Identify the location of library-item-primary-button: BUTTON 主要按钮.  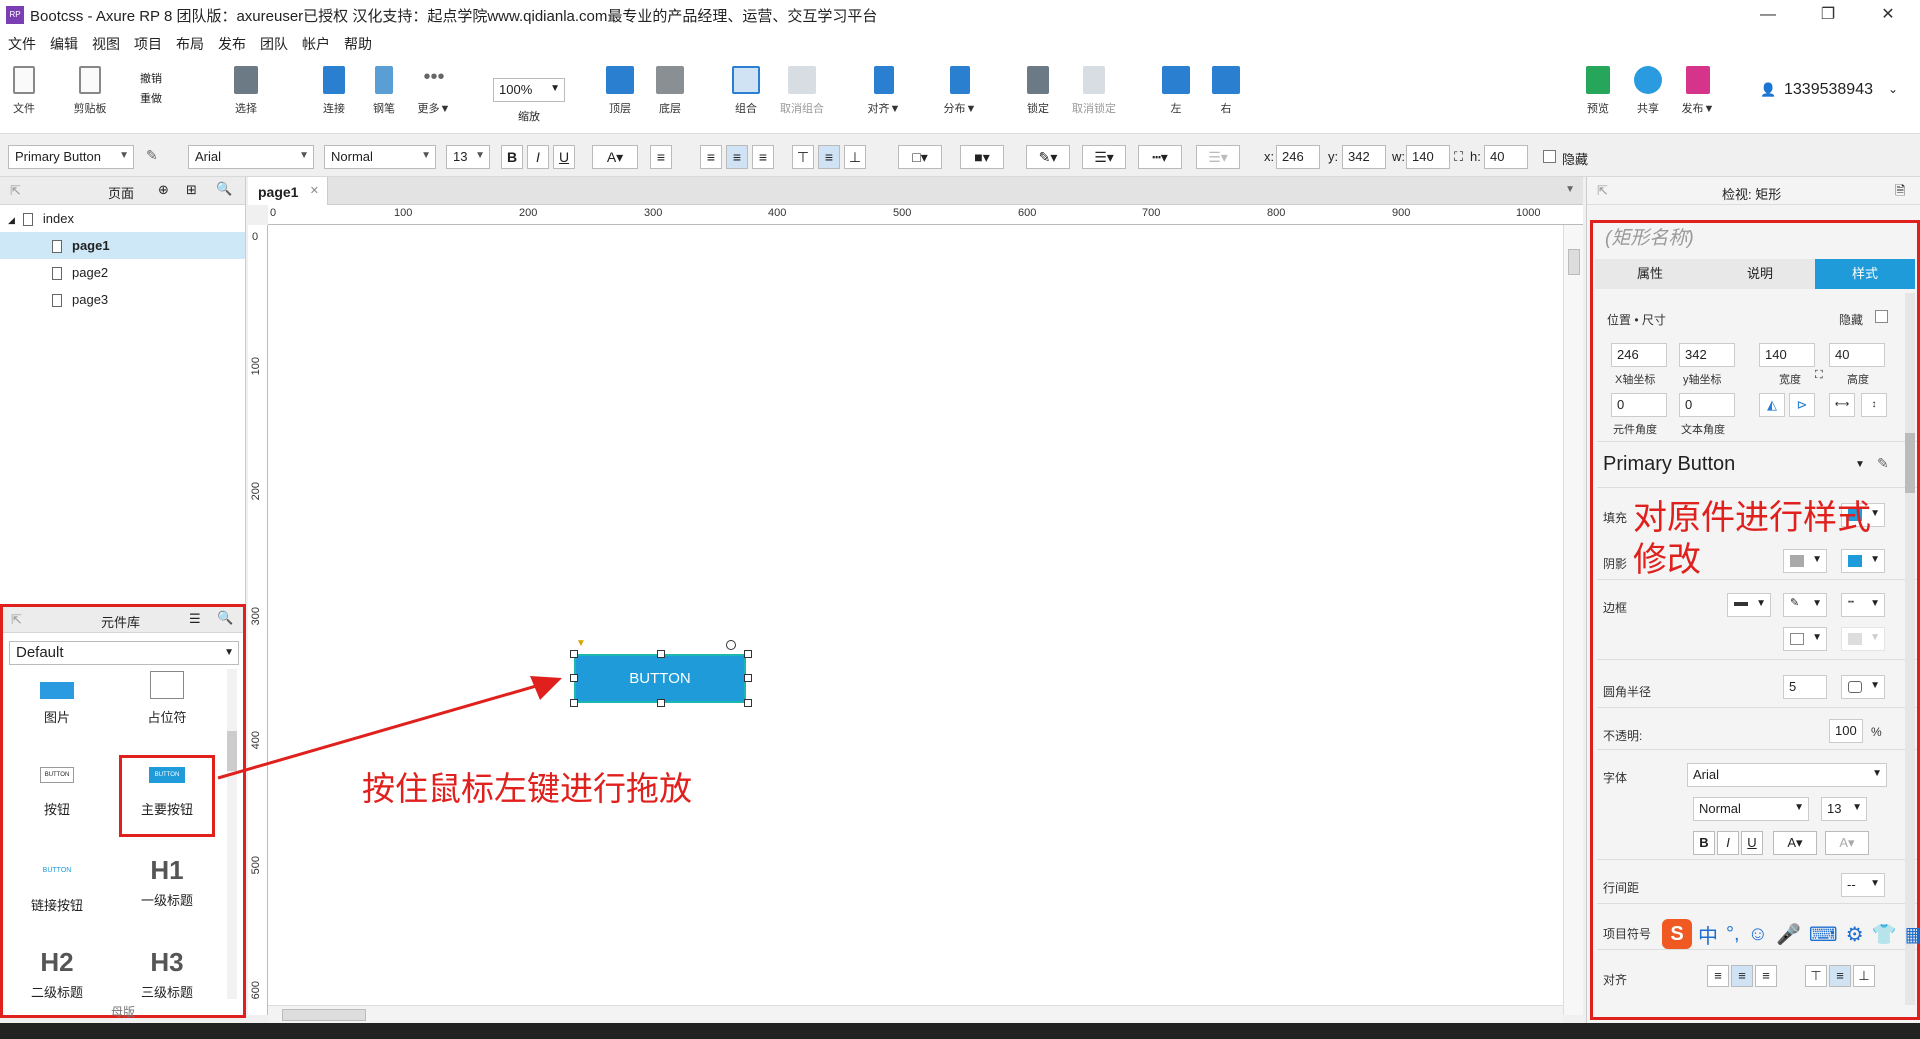
(167, 792).